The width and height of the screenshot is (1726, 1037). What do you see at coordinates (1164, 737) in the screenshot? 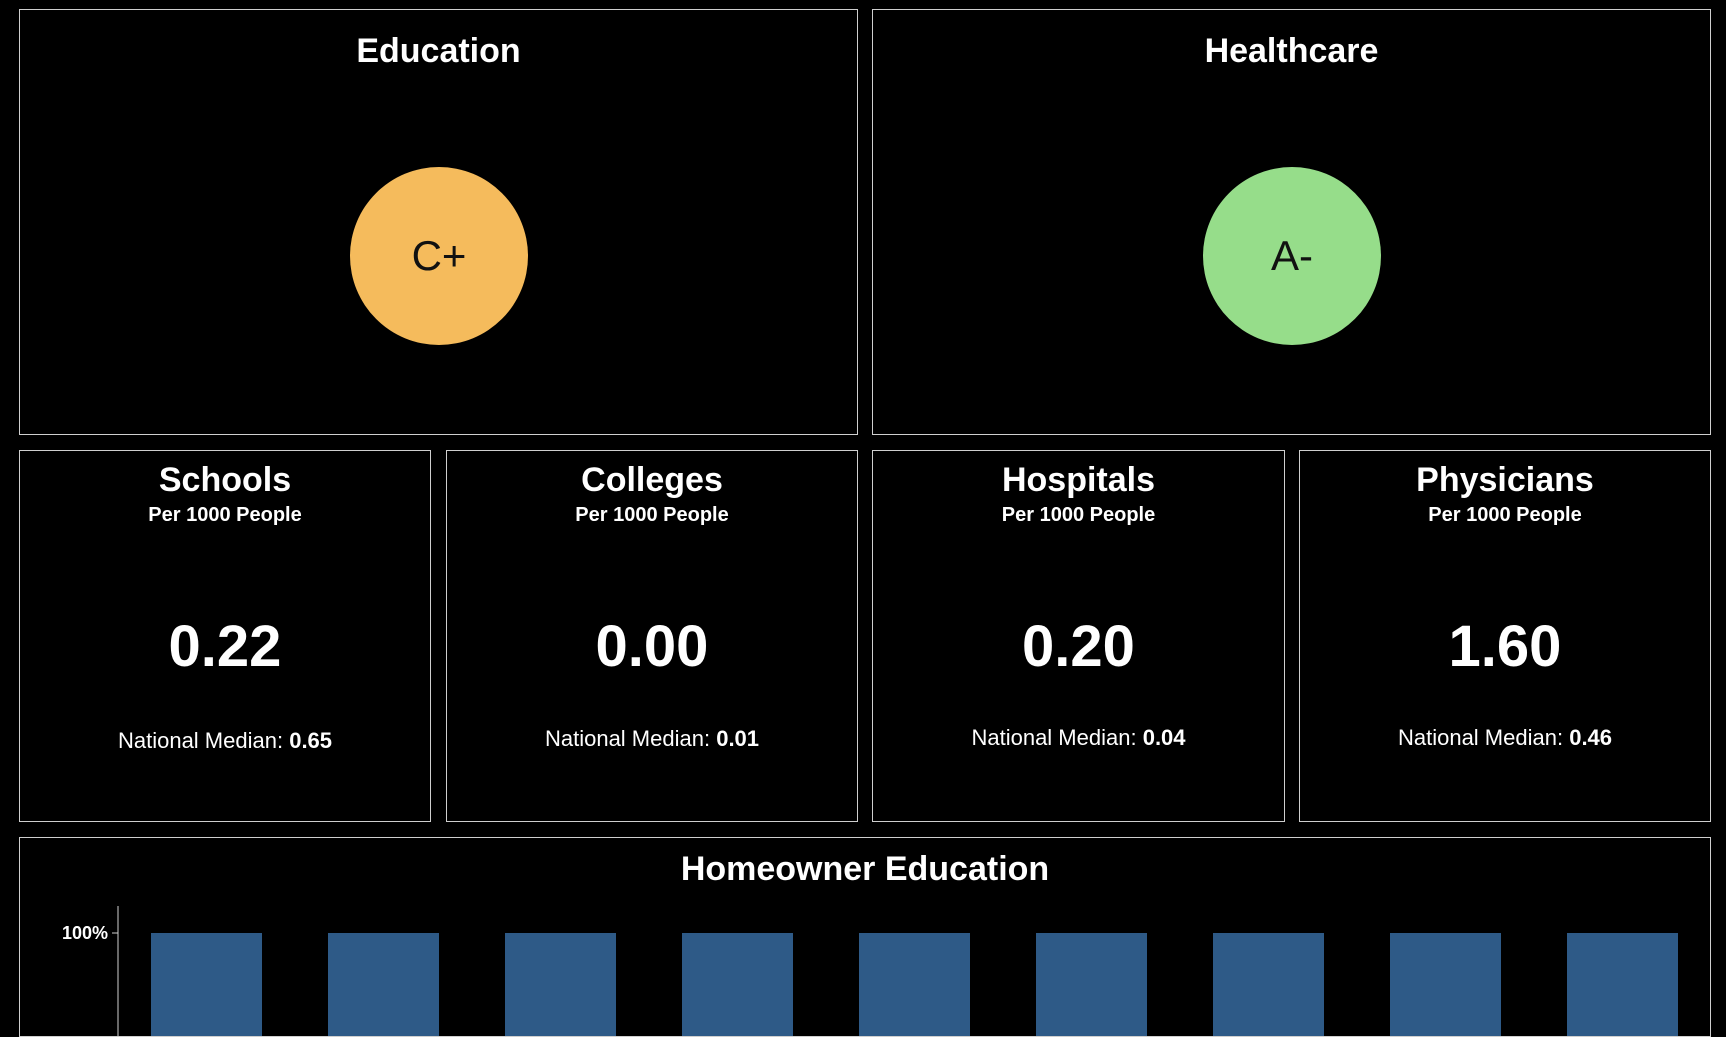
I see `median-value: 0.04` at bounding box center [1164, 737].